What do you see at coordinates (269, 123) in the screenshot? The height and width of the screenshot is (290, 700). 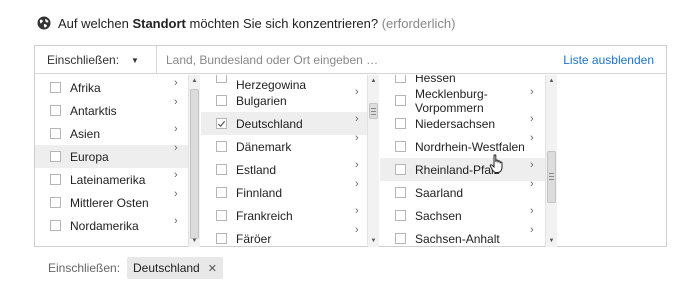 I see `list-item-label: Deutschland` at bounding box center [269, 123].